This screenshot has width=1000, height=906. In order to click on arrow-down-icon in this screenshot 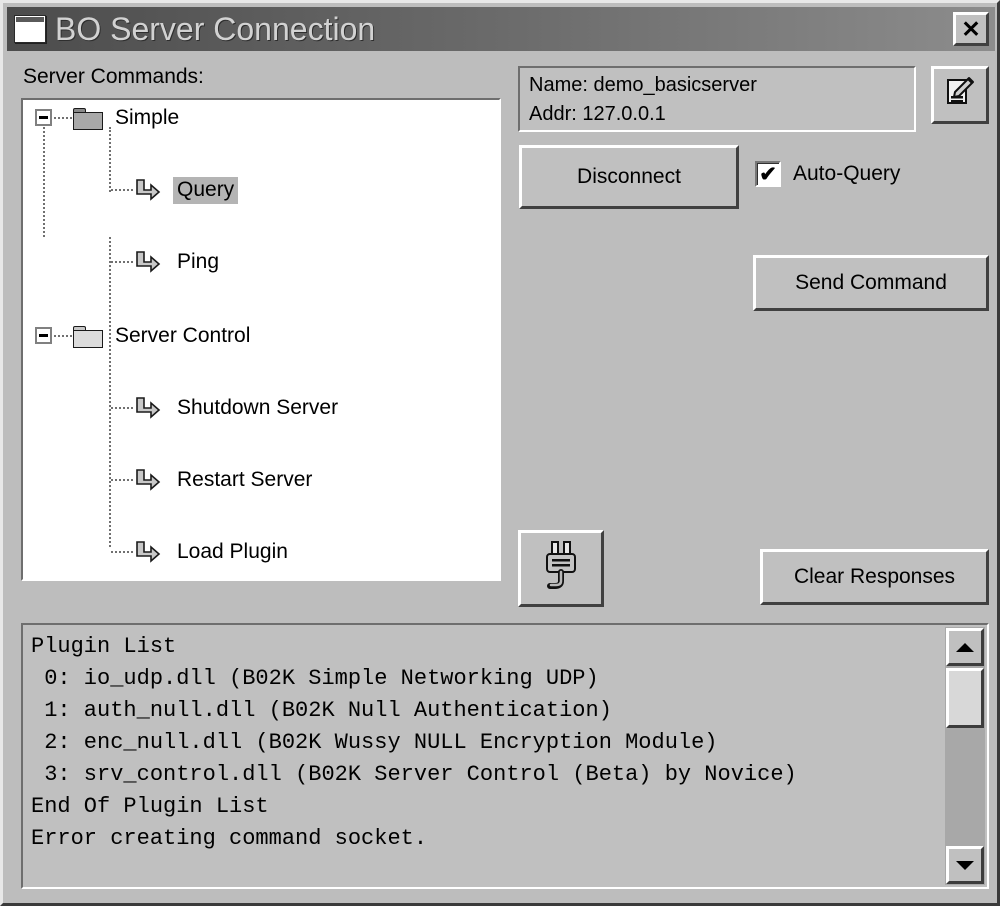, I will do `click(965, 865)`.